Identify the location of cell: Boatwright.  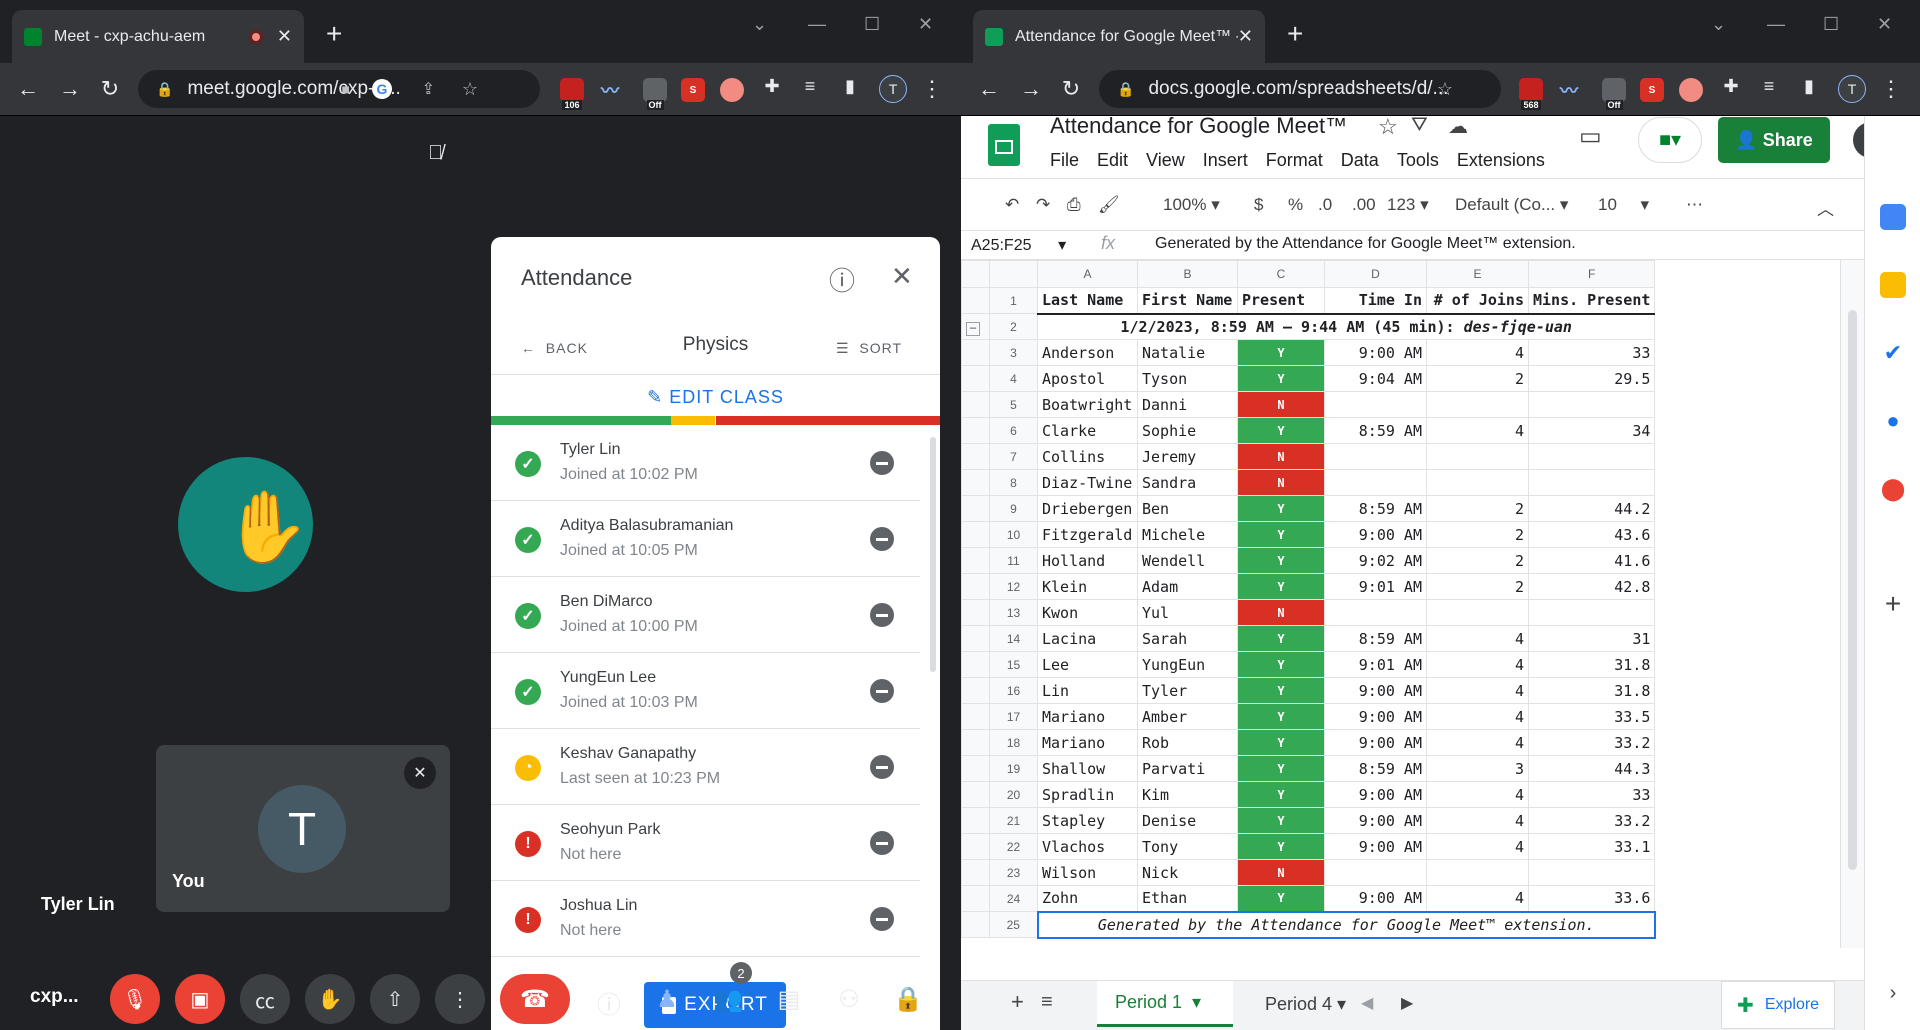
(1087, 404).